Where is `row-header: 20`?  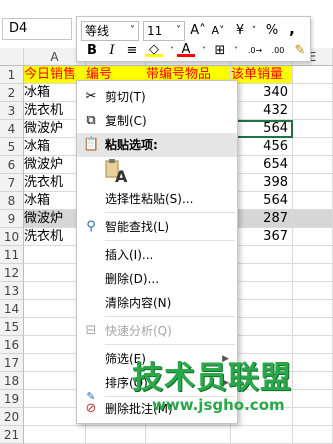 row-header: 20 is located at coordinates (12, 417).